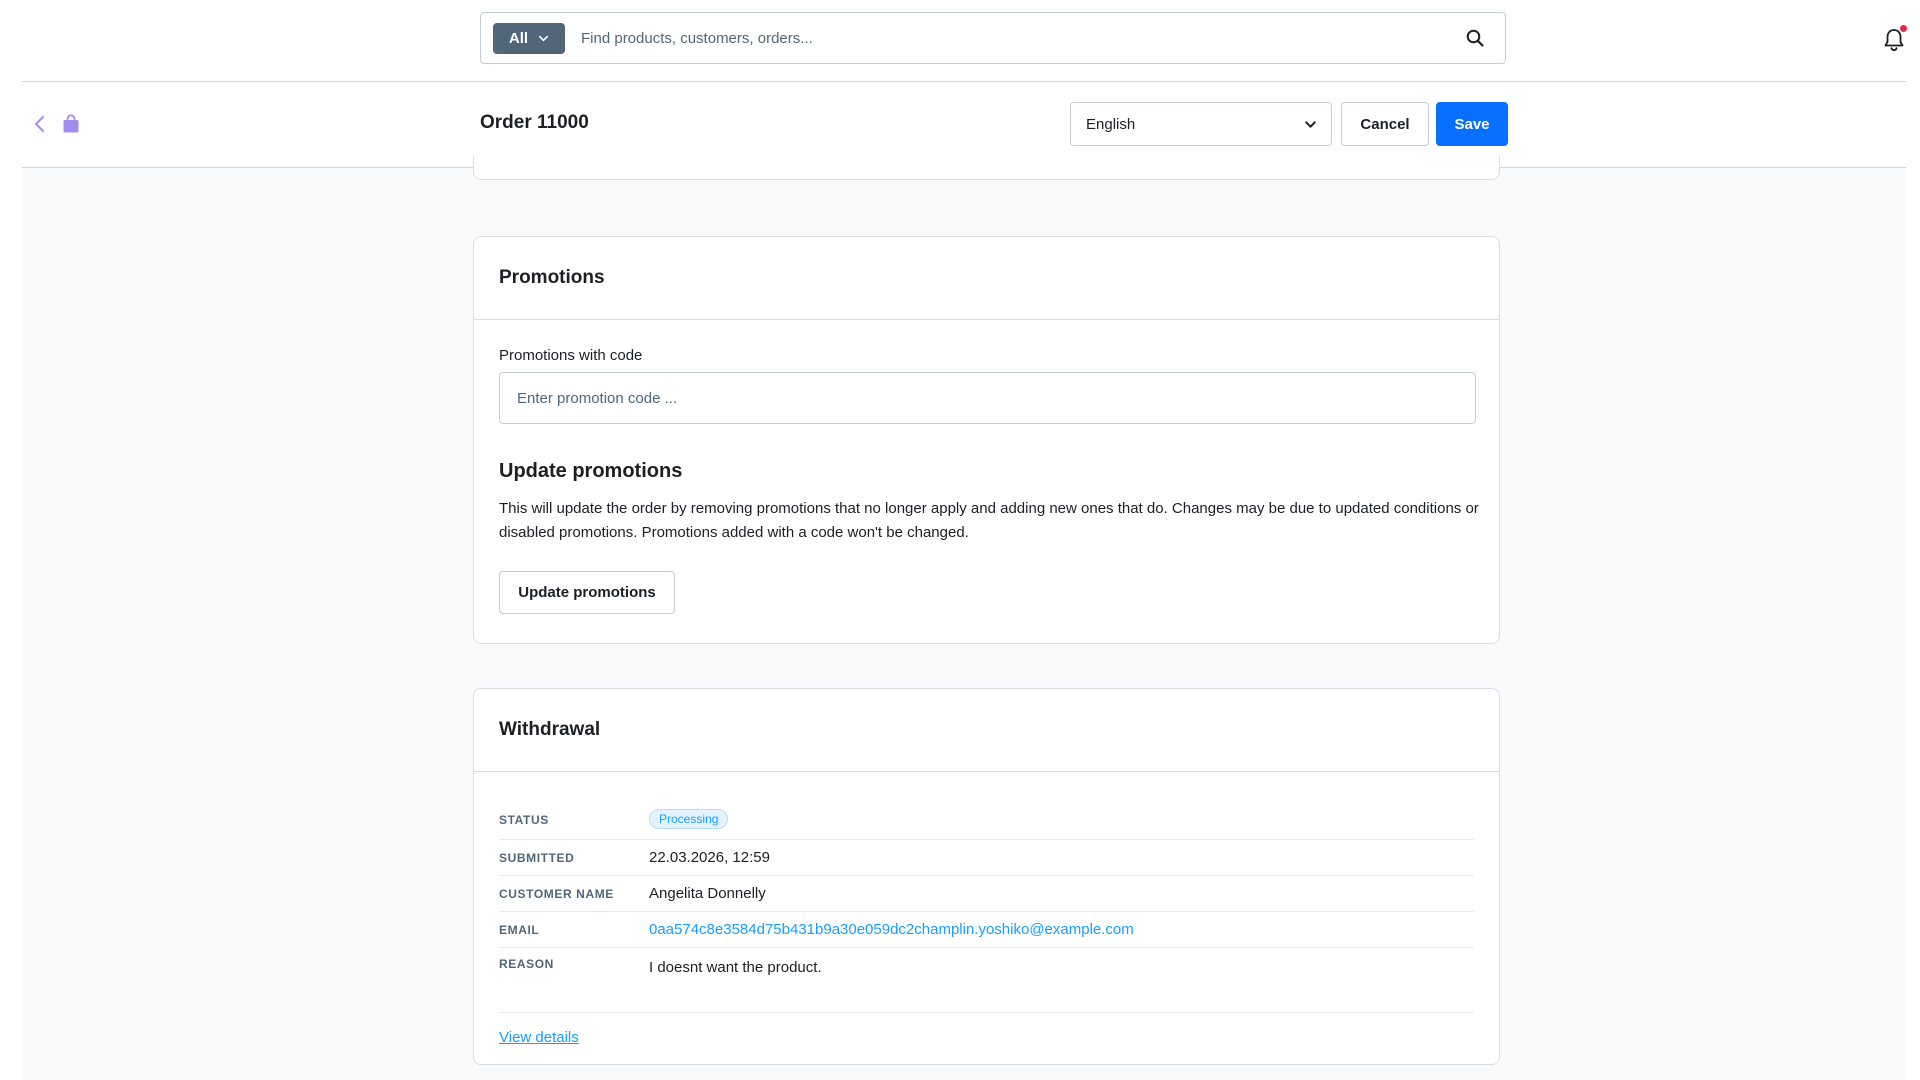  Describe the element at coordinates (986, 858) in the screenshot. I see `detail-row-submitted: SUBMITTED 22.03.2026, 12:59` at that location.